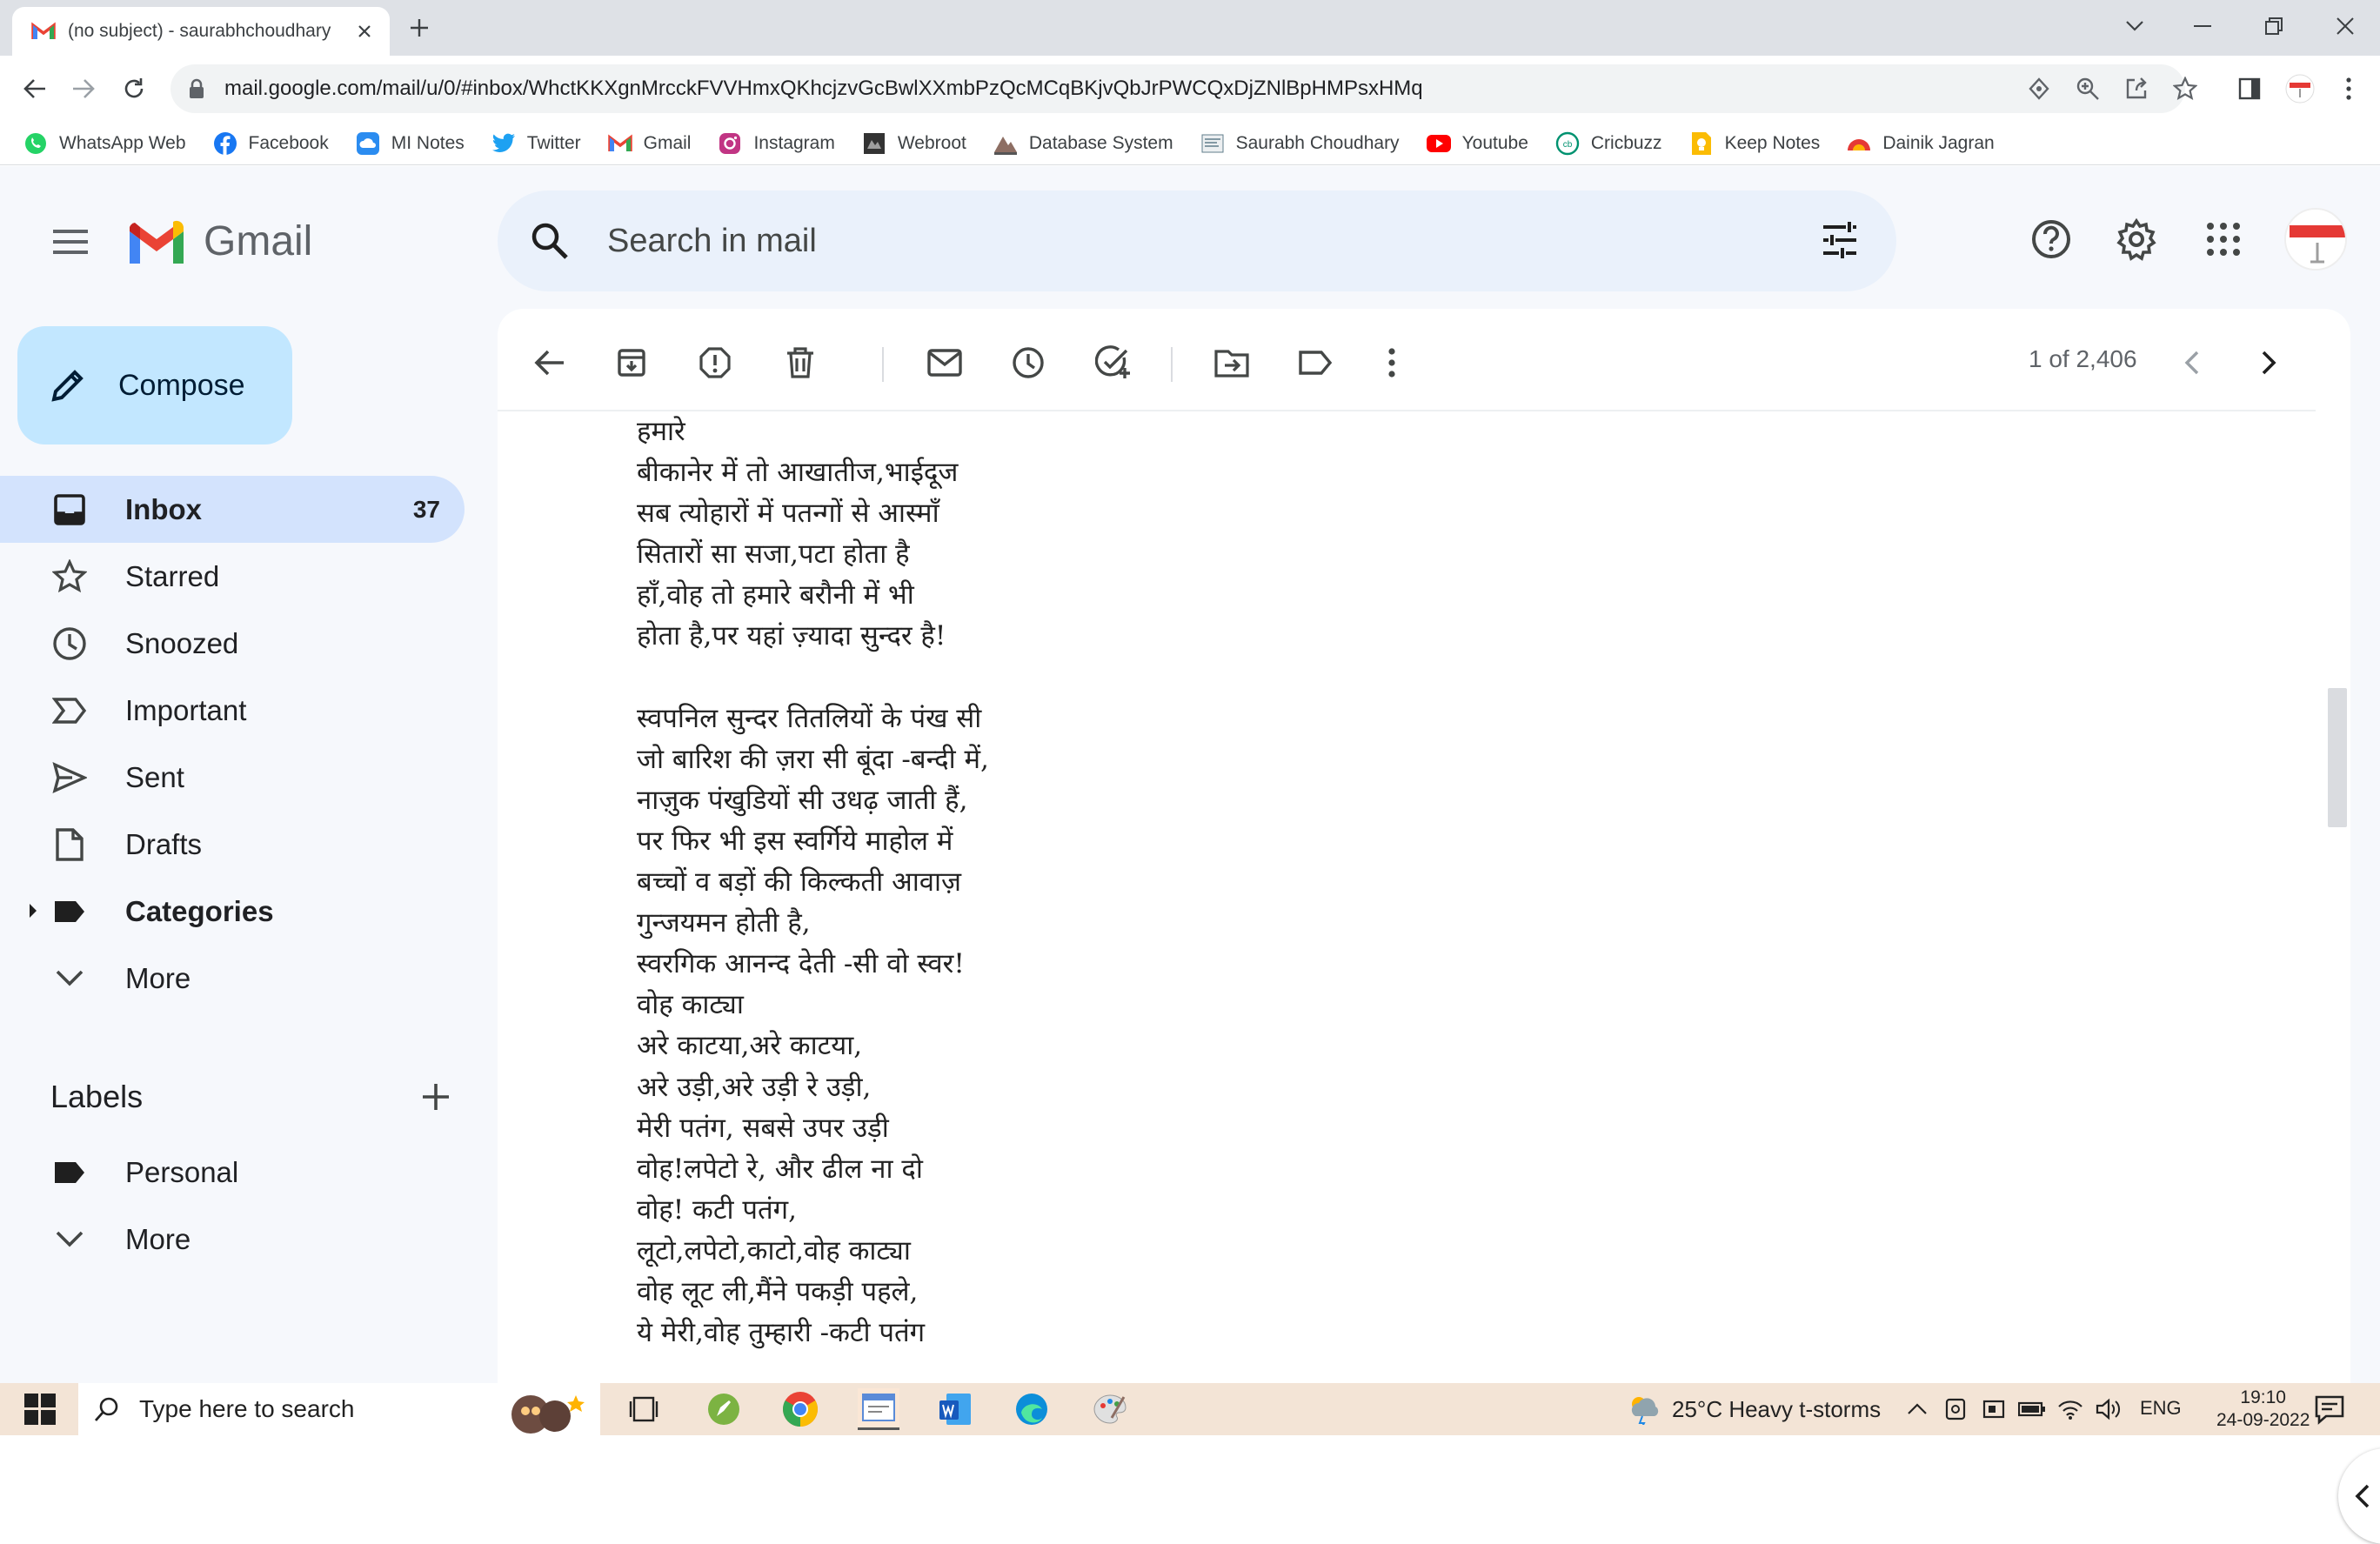 Image resolution: width=2380 pixels, height=1544 pixels. What do you see at coordinates (955, 1409) in the screenshot?
I see `word-icon` at bounding box center [955, 1409].